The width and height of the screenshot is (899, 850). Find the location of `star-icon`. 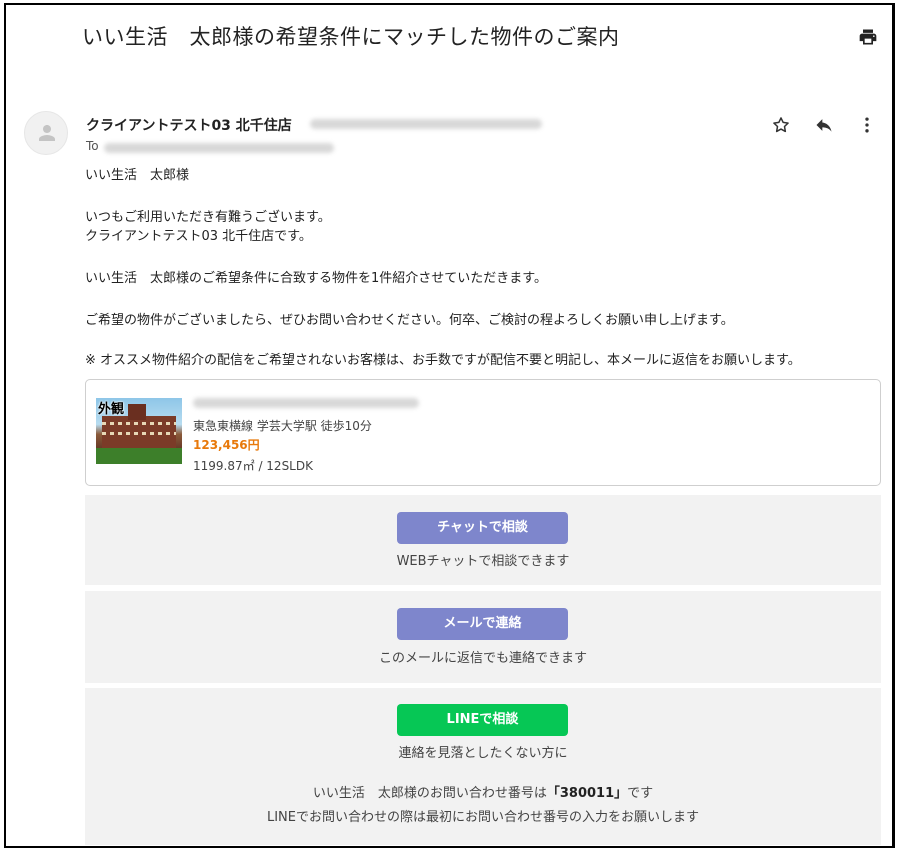

star-icon is located at coordinates (781, 125).